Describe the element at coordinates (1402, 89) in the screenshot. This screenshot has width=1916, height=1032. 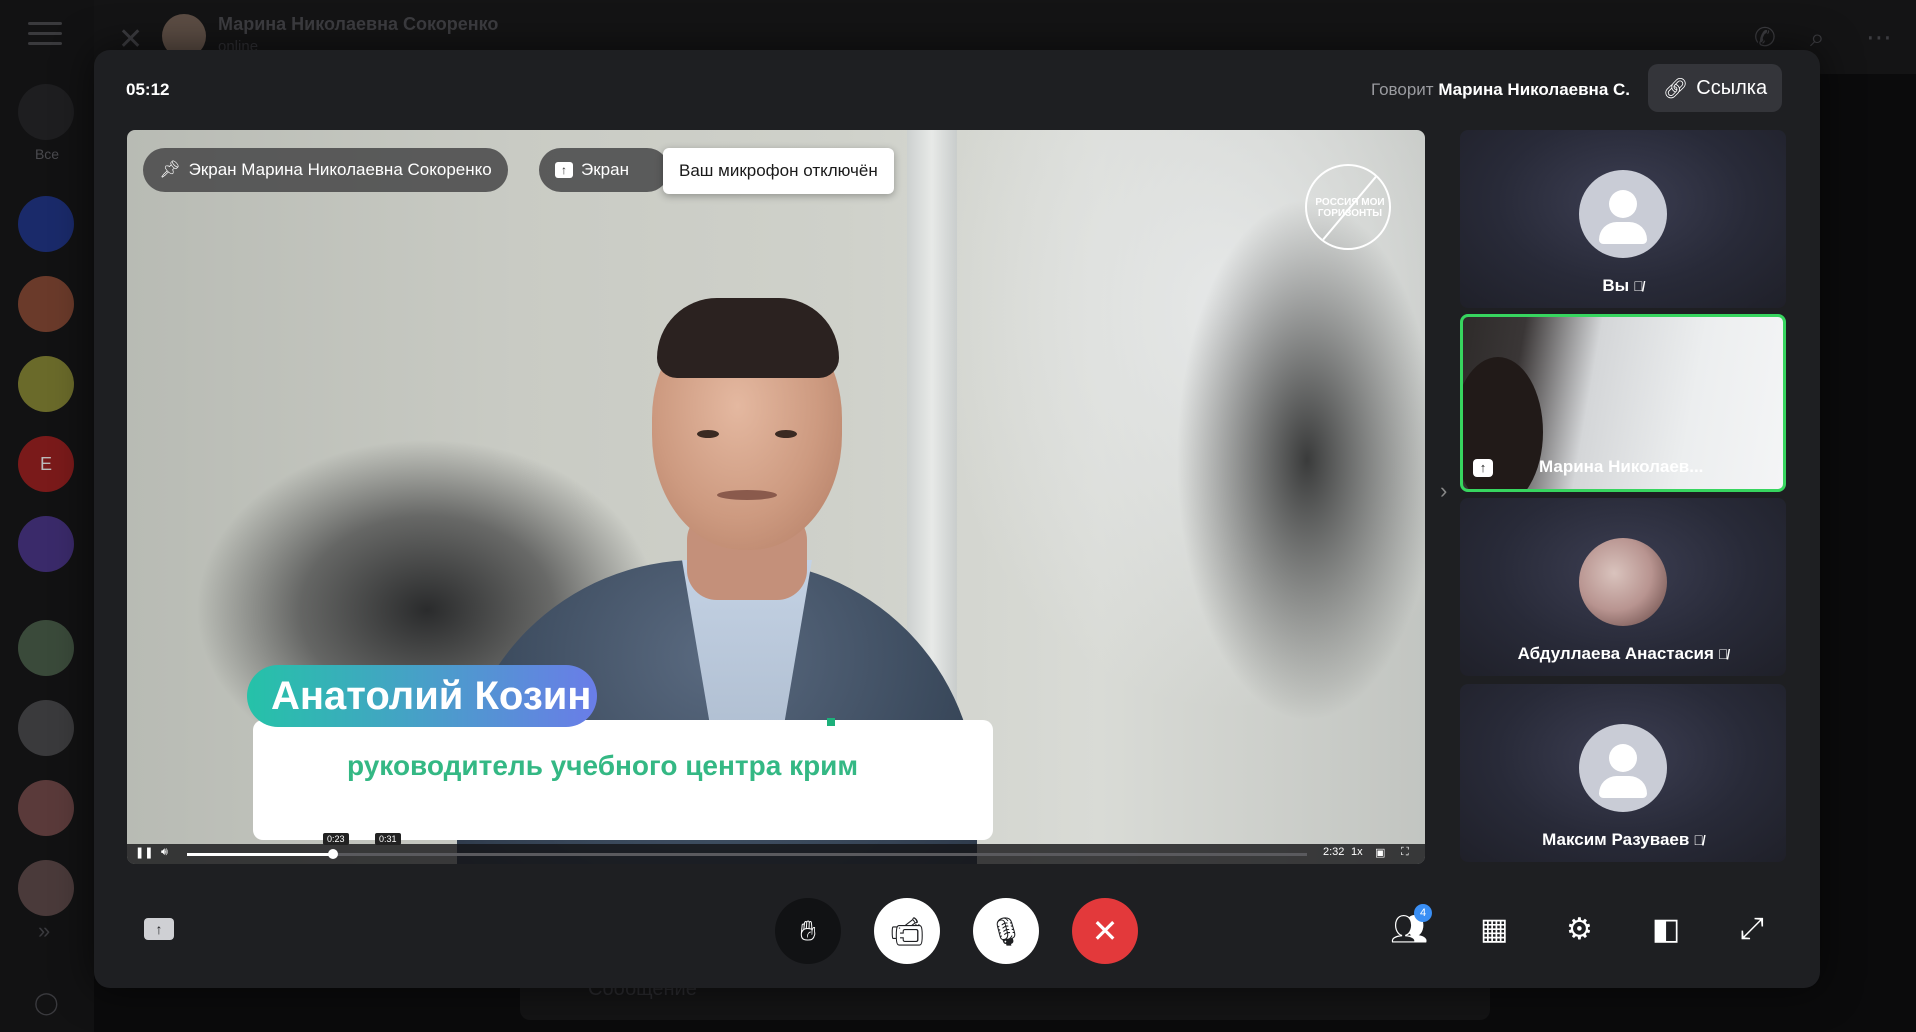
I see `speaking-prefix: Говорит` at that location.